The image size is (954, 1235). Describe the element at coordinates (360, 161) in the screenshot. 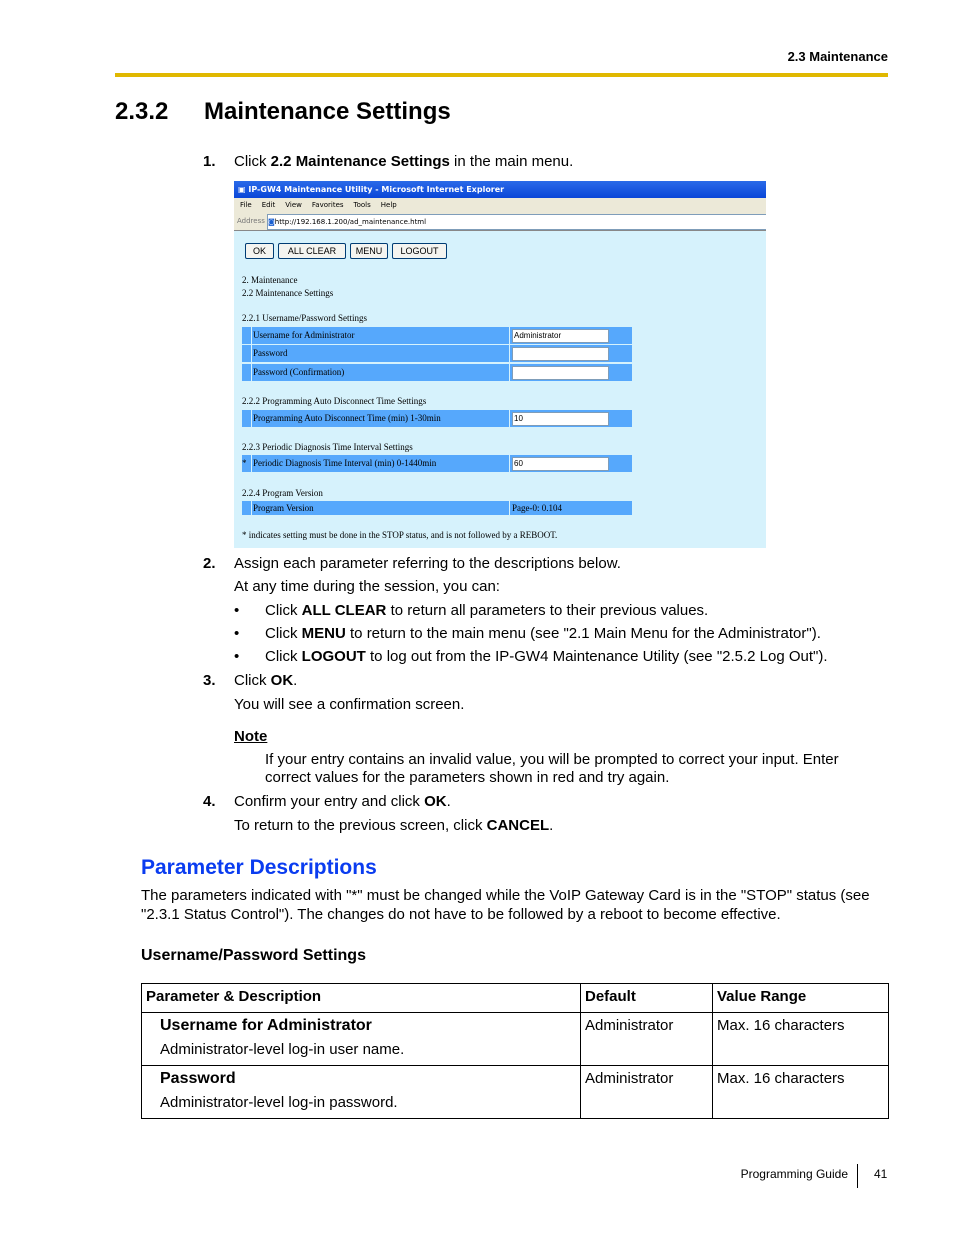

I see `bold-text: 2.2 Maintenance Settings` at that location.